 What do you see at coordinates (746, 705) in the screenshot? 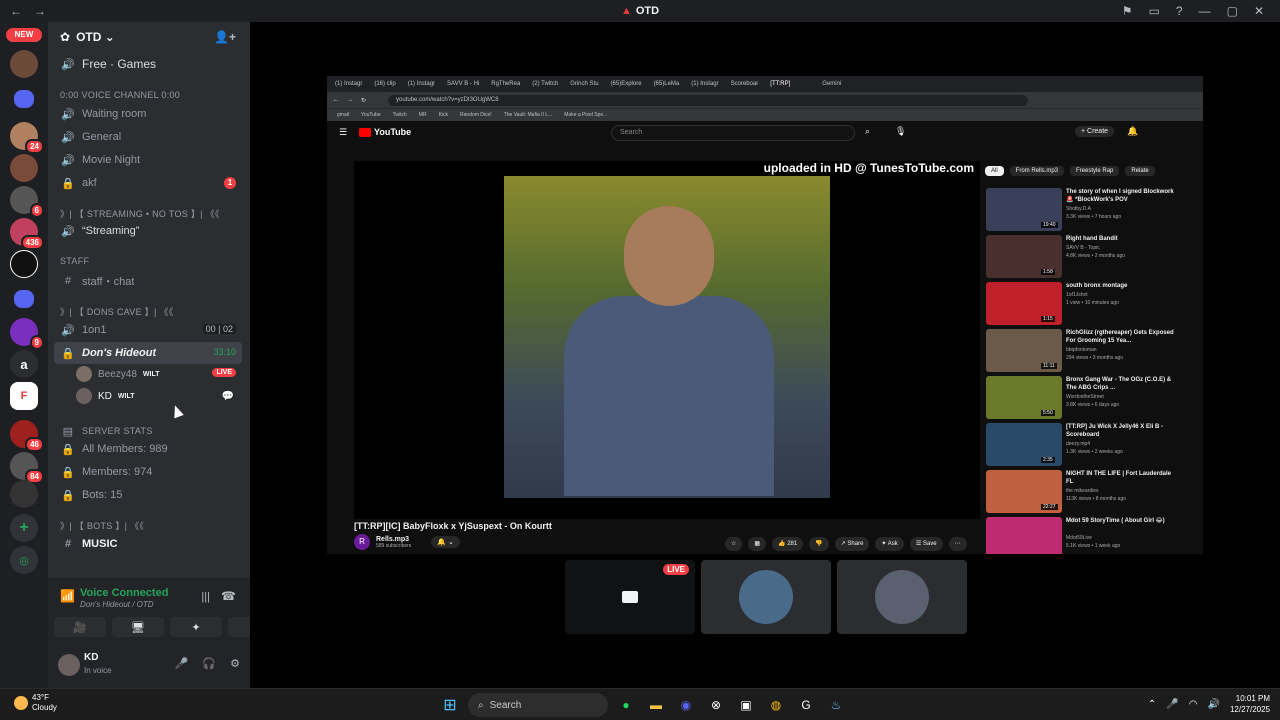
I see `epic-games-icon: ▣` at bounding box center [746, 705].